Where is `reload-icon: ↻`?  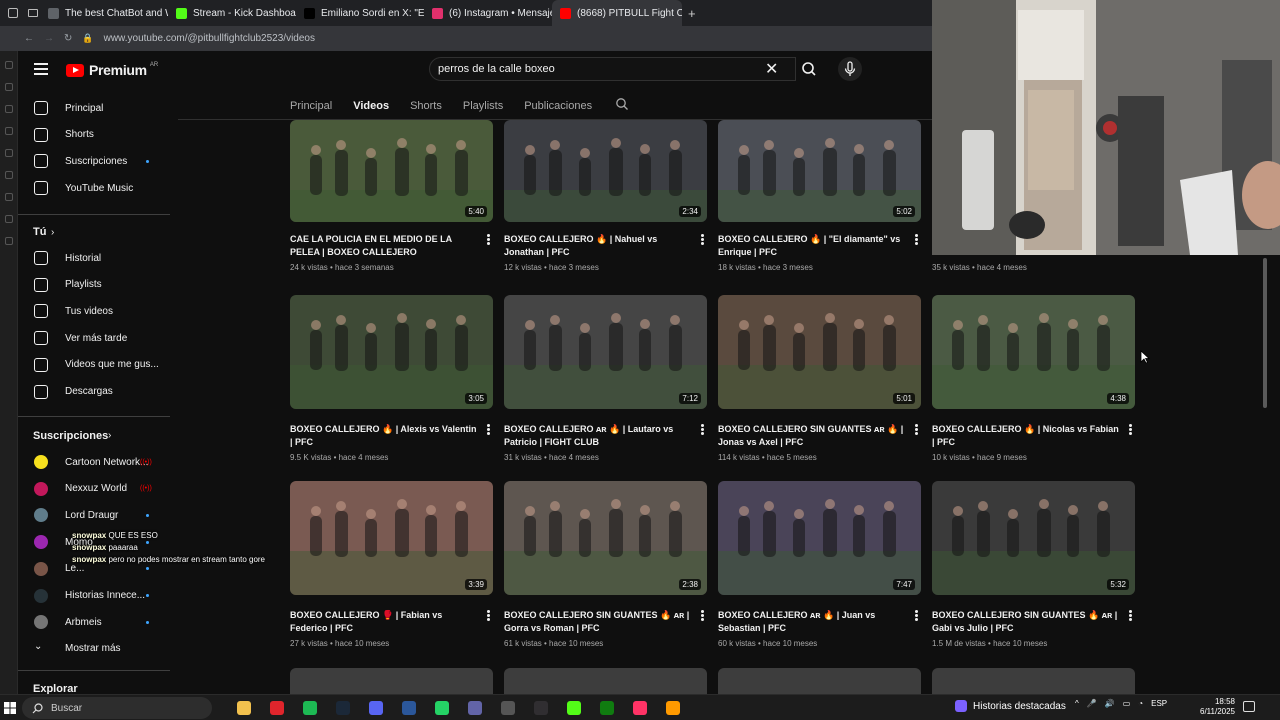 reload-icon: ↻ is located at coordinates (68, 38).